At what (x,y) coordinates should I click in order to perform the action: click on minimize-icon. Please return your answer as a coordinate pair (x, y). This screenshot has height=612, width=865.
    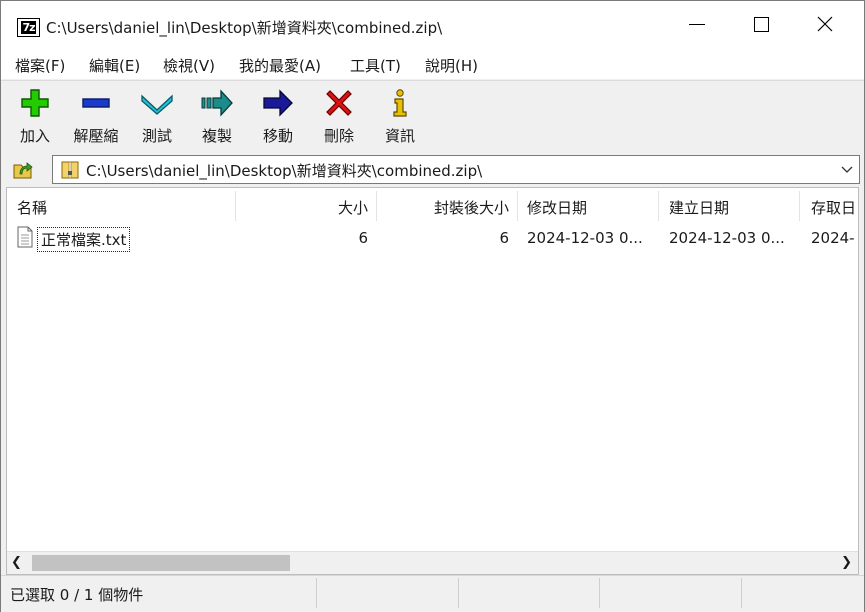
    Looking at the image, I should click on (697, 24).